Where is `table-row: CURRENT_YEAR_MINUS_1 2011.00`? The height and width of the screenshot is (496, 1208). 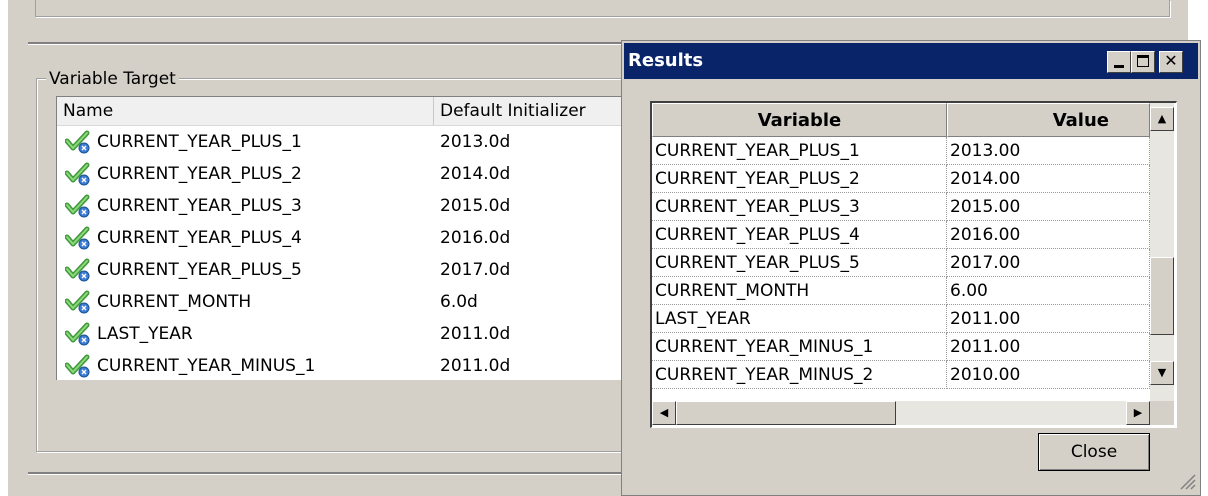
table-row: CURRENT_YEAR_MINUS_1 2011.00 is located at coordinates (901, 347).